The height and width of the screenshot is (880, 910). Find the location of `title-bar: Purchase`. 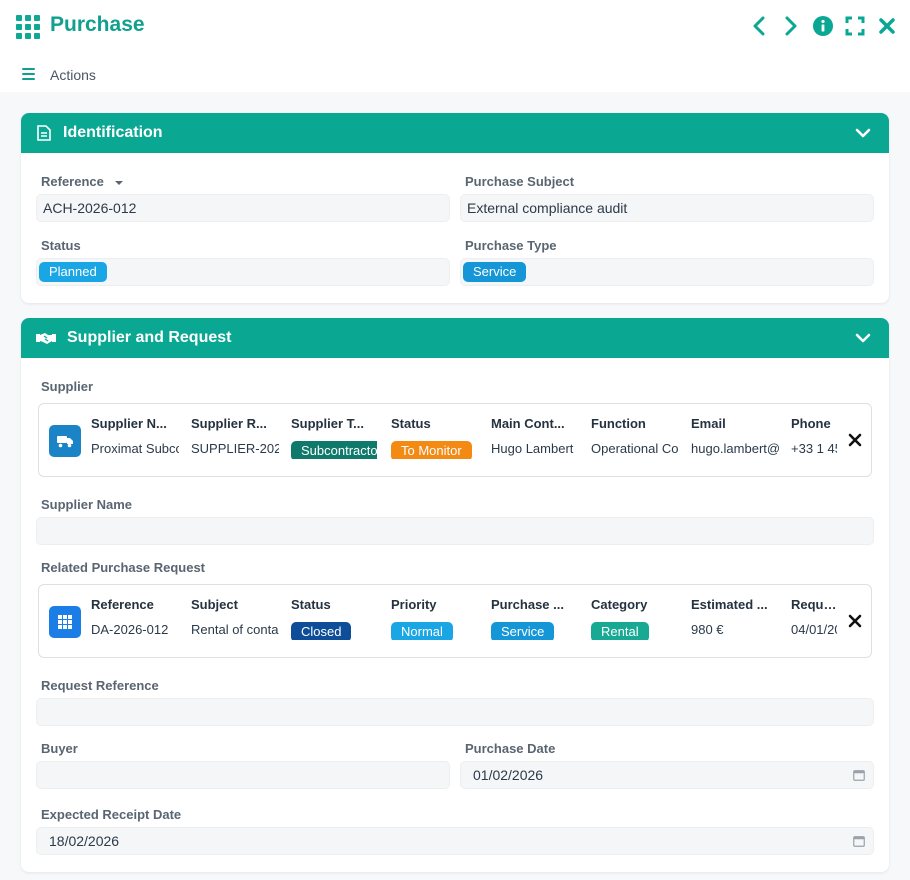

title-bar: Purchase is located at coordinates (455, 26).